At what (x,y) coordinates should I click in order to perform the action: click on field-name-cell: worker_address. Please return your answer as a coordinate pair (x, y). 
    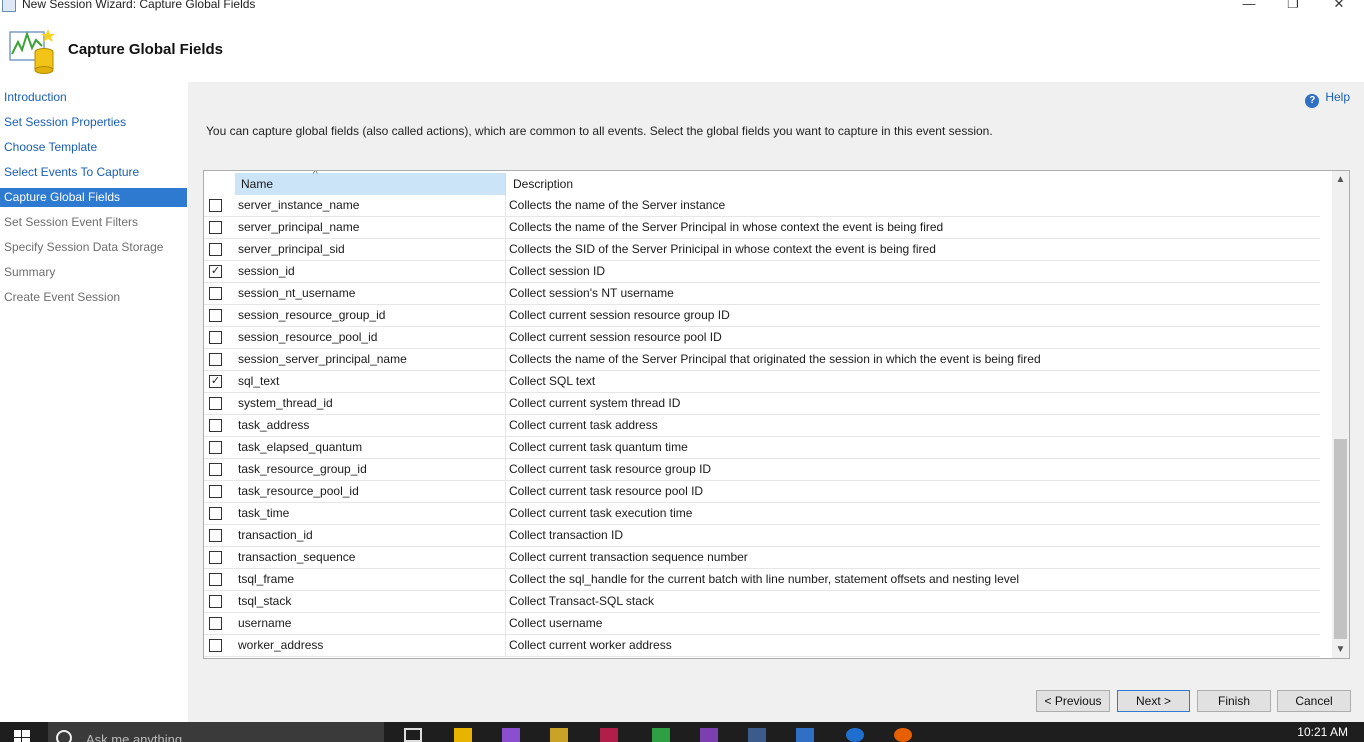
    Looking at the image, I should click on (372, 645).